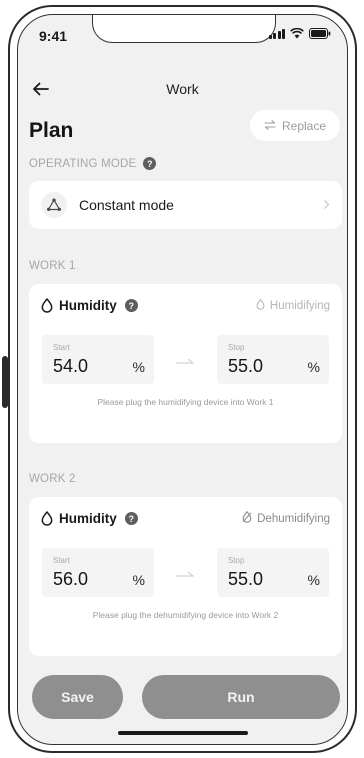  What do you see at coordinates (260, 305) in the screenshot?
I see `drop-outline-icon` at bounding box center [260, 305].